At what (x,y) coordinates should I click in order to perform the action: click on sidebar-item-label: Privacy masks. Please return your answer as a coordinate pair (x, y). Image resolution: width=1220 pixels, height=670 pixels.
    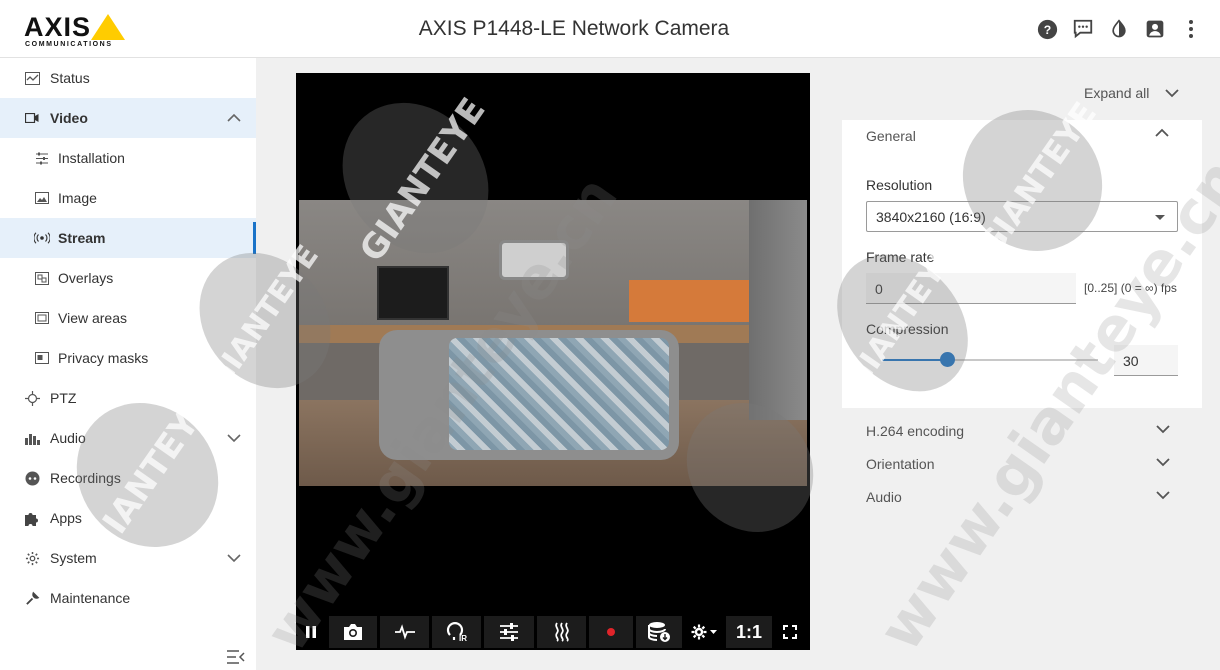
    Looking at the image, I should click on (103, 358).